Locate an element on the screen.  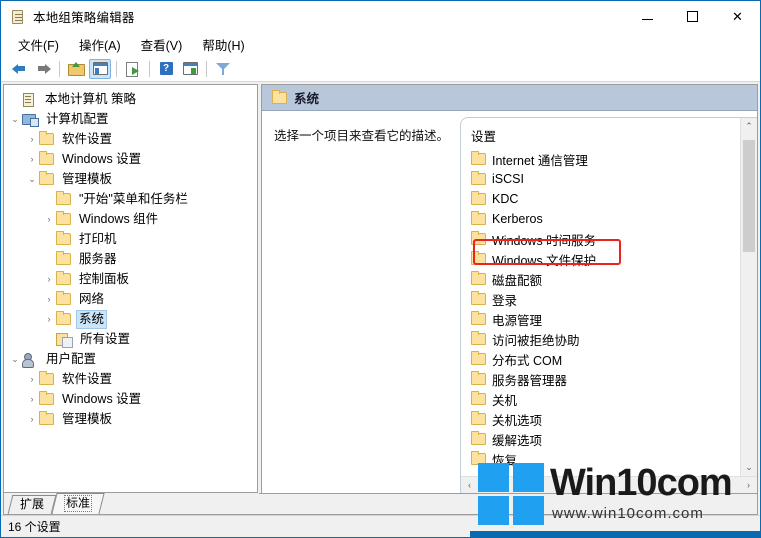
list-item: 恢复 is located at coordinates (604, 459).